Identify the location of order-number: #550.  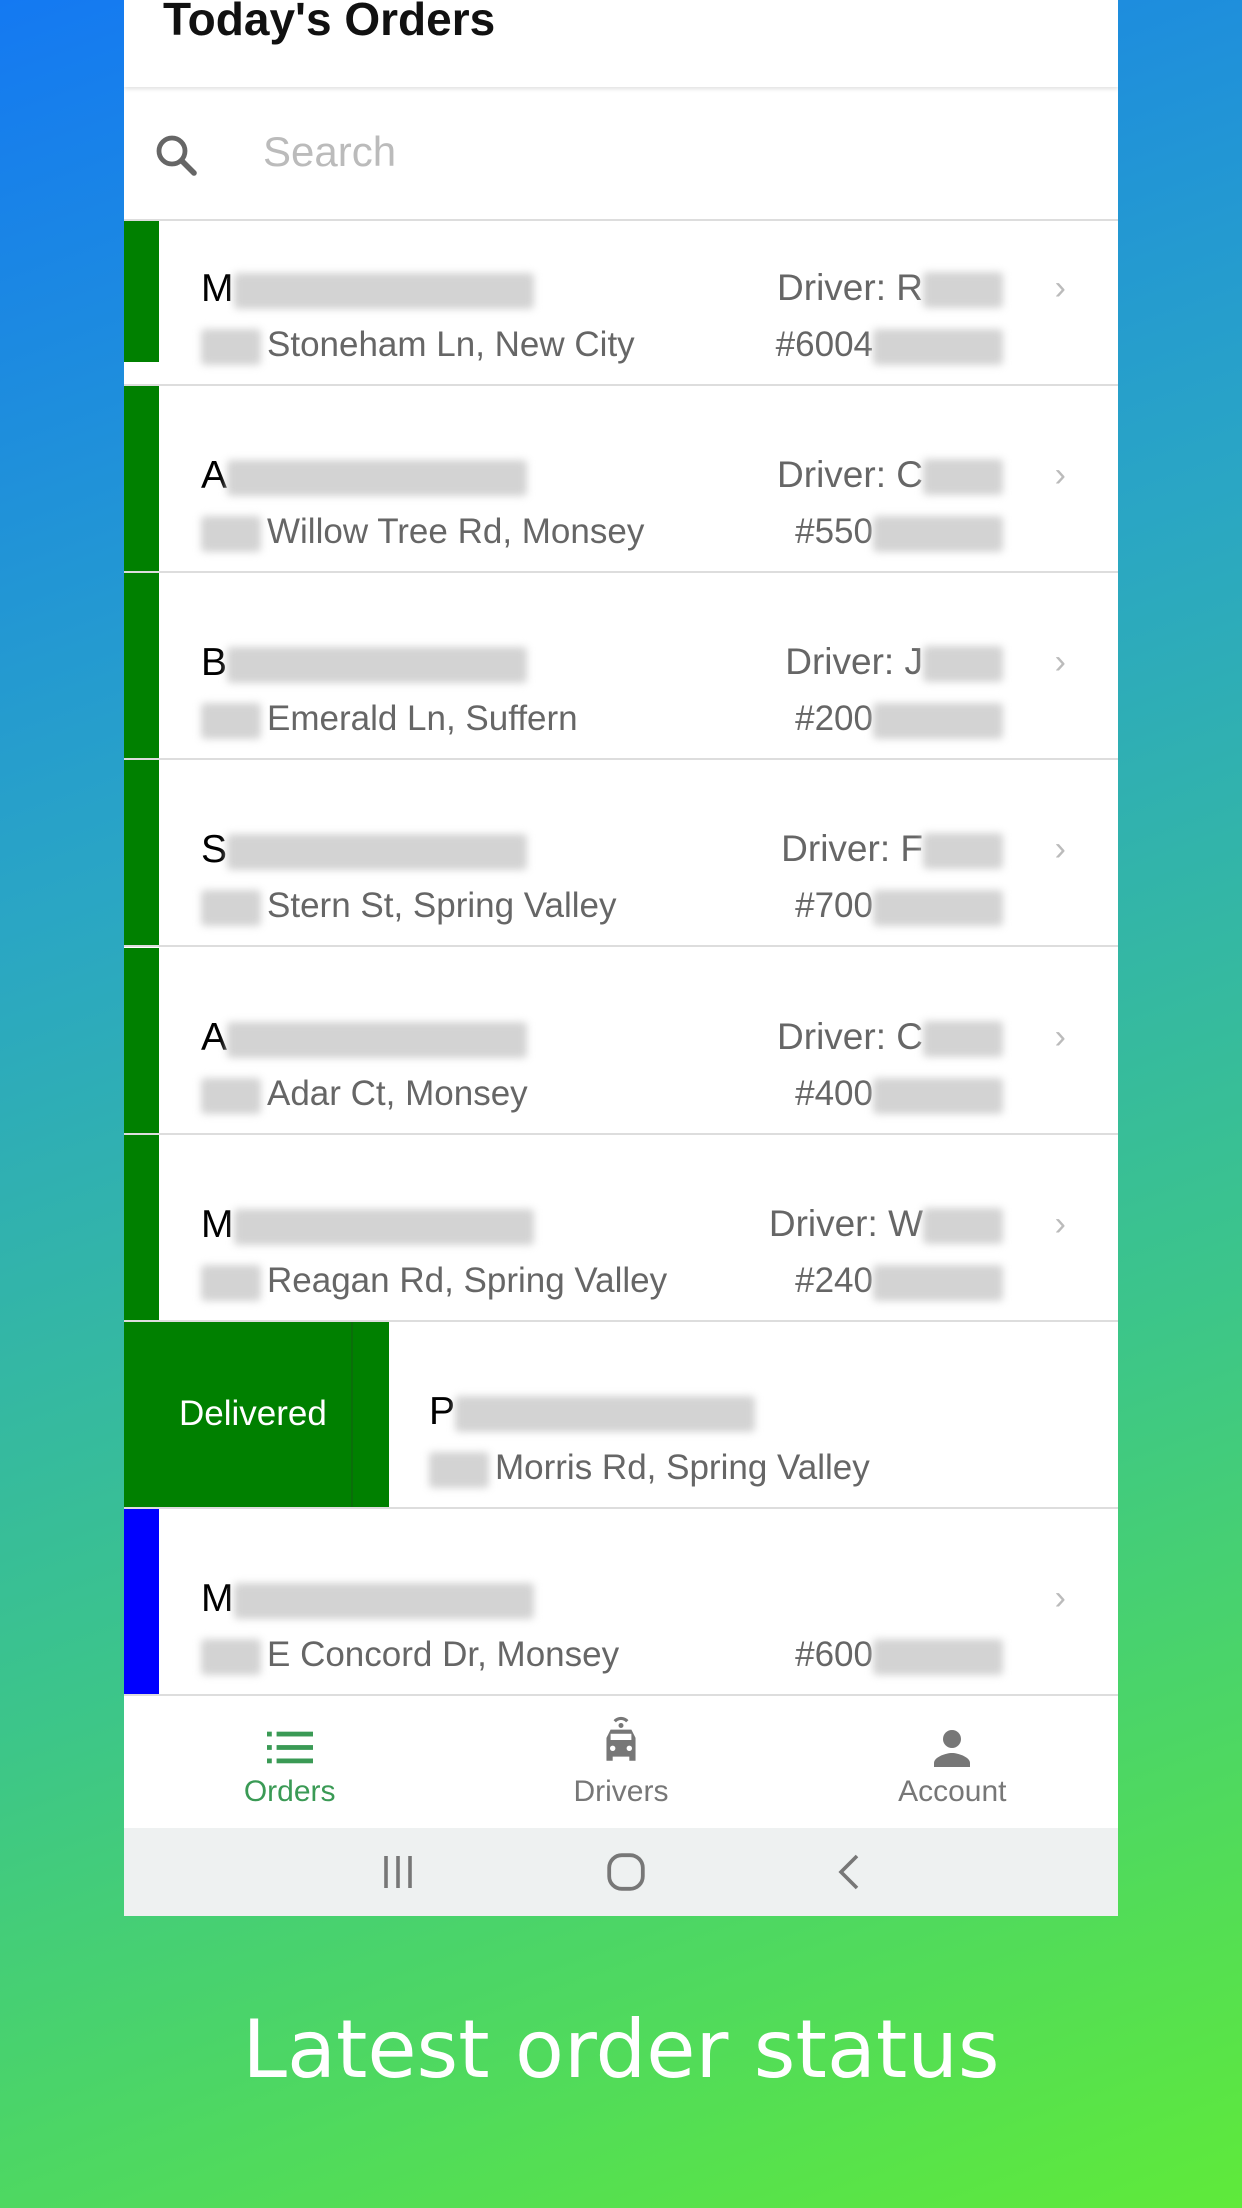
(899, 532).